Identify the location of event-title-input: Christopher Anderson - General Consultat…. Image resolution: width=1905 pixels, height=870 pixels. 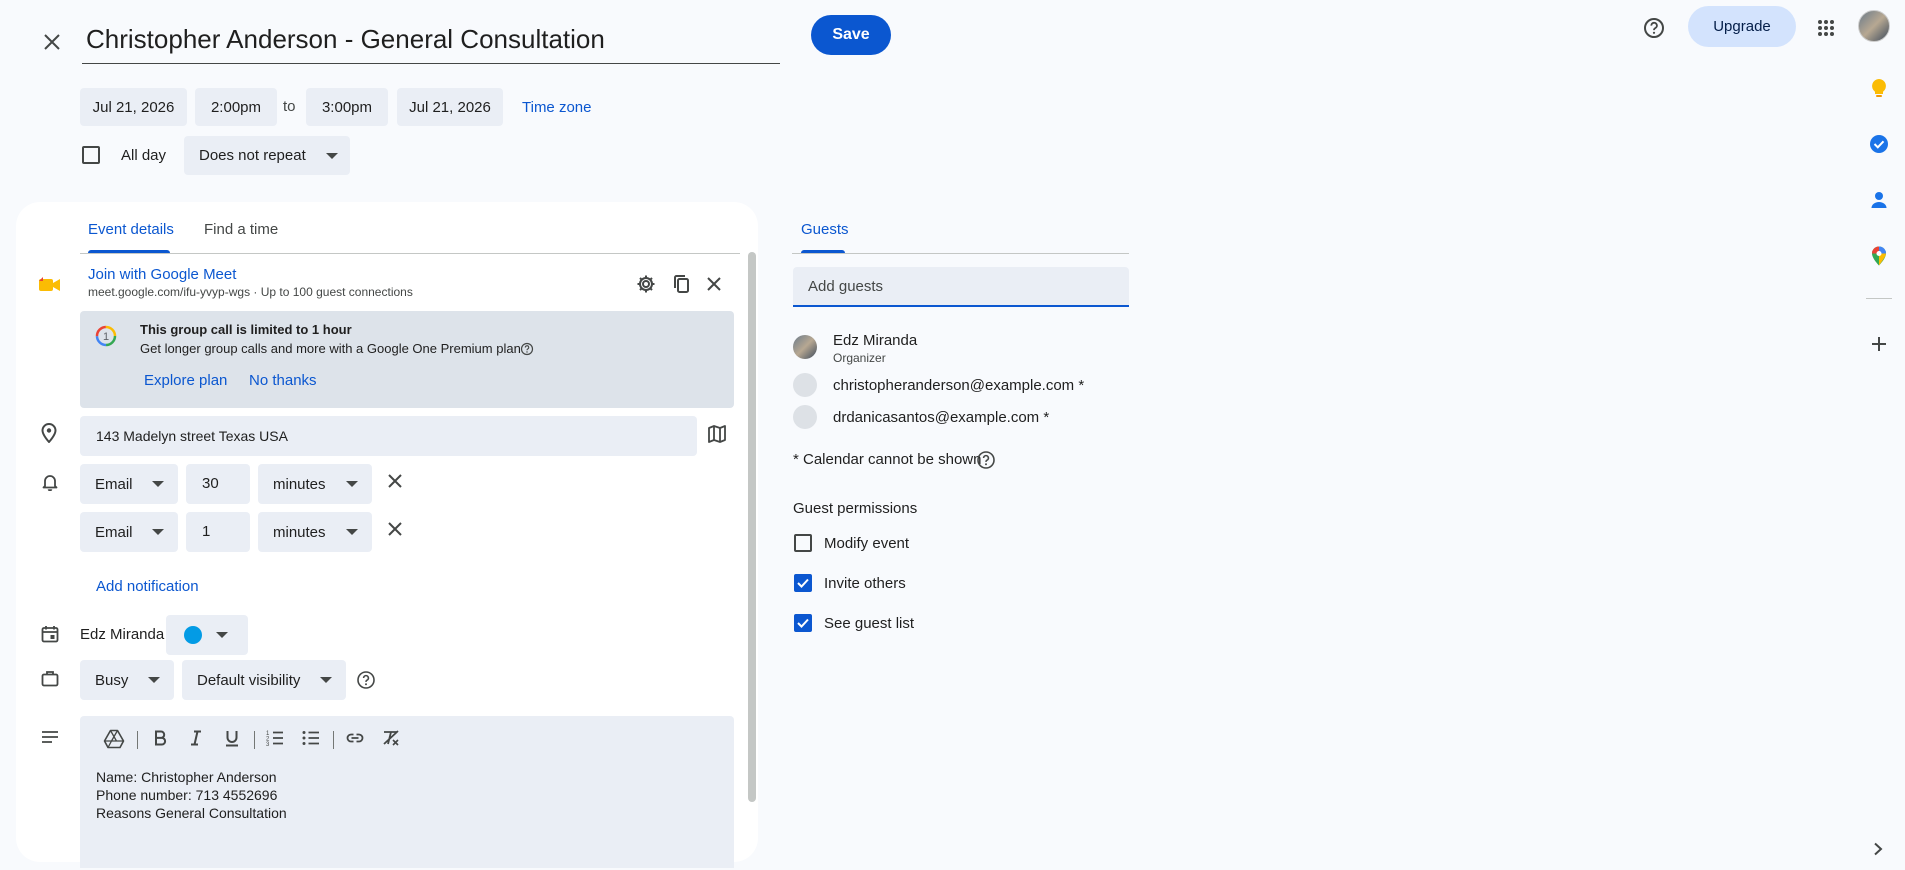
(431, 40).